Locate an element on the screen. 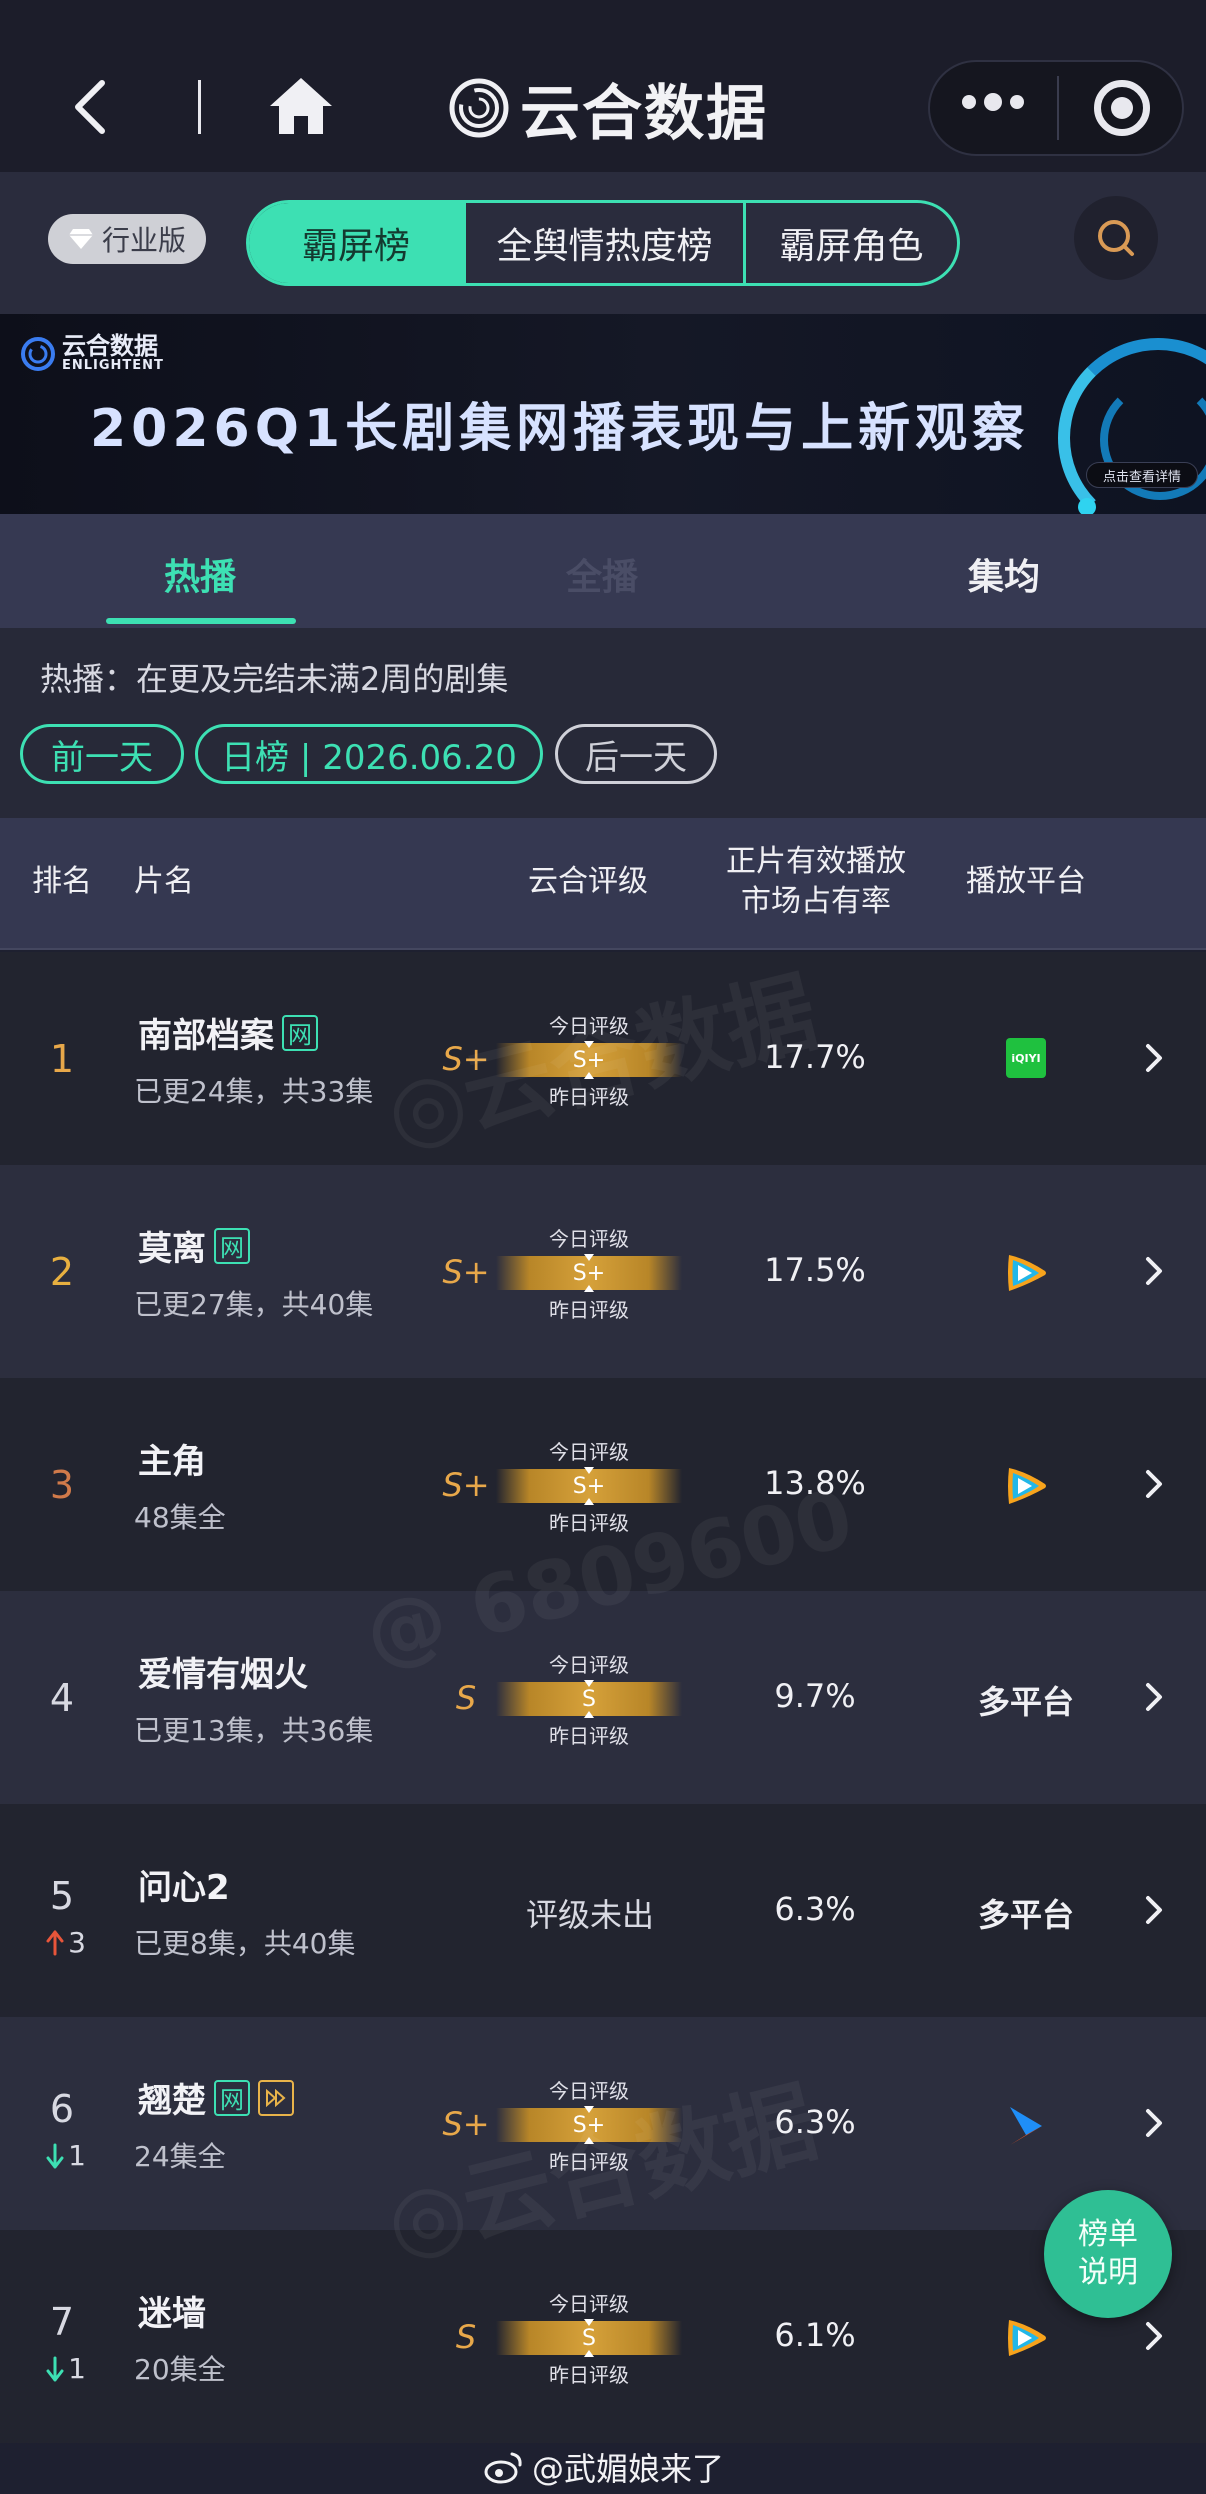 This screenshot has height=2494, width=1206. tab-full: 全播 is located at coordinates (602, 574).